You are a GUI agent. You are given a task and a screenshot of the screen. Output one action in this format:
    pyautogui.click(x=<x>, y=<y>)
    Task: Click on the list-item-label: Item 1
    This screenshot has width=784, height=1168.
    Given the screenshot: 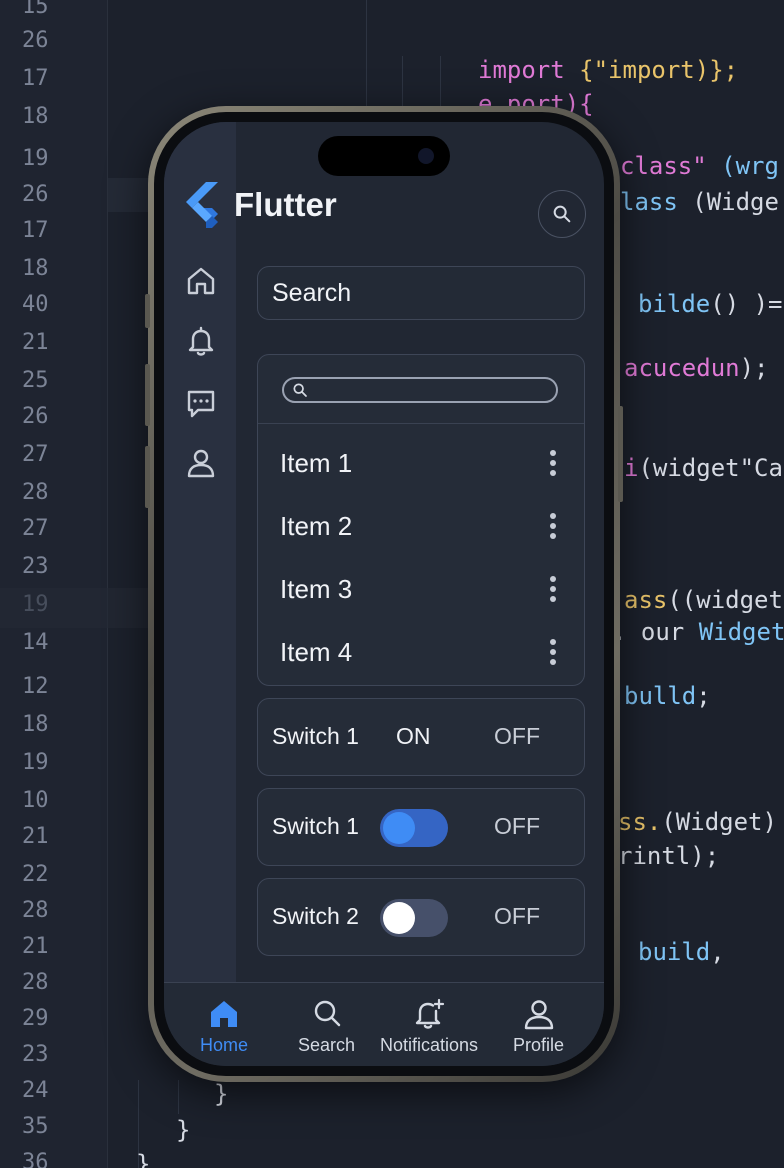 What is the action you would take?
    pyautogui.click(x=316, y=462)
    